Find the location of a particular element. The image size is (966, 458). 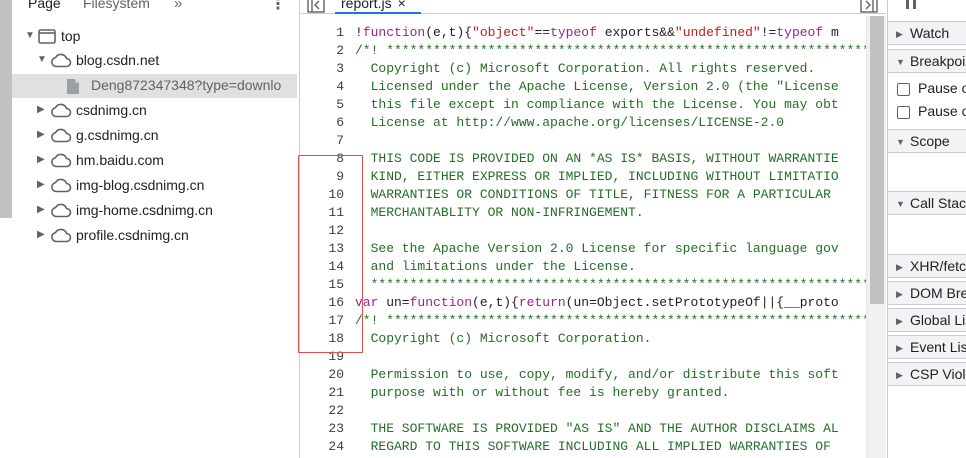

tree-item-top: ▼ top is located at coordinates (156, 37).